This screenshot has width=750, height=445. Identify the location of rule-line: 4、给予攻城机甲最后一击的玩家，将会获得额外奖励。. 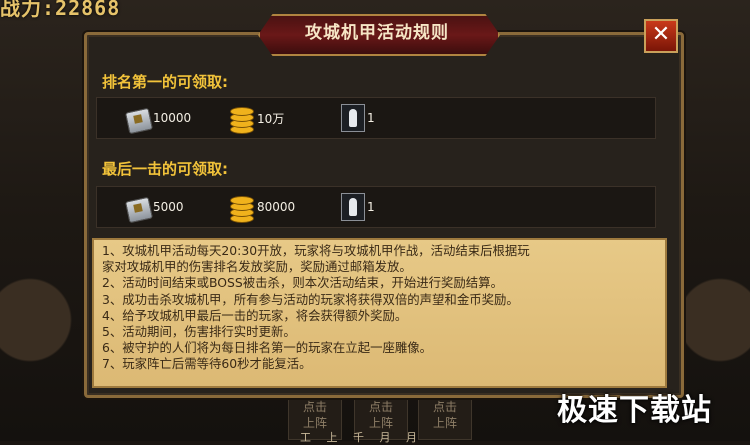
(255, 315).